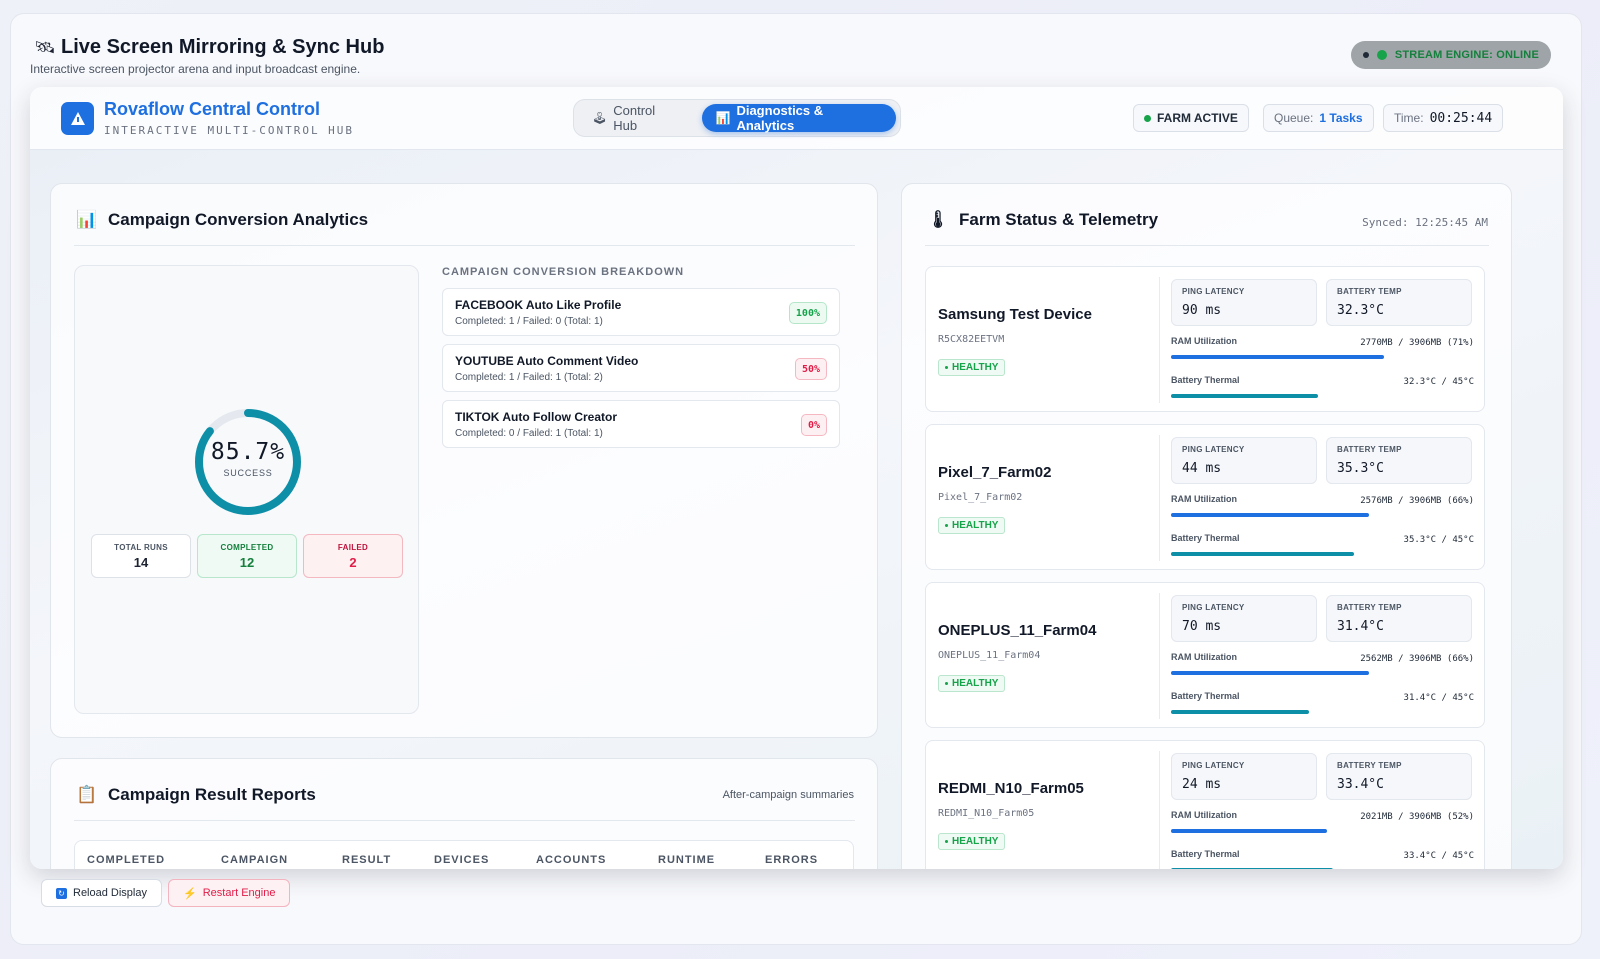 The image size is (1600, 959). Describe the element at coordinates (791, 860) in the screenshot. I see `column-header: ERRORS` at that location.